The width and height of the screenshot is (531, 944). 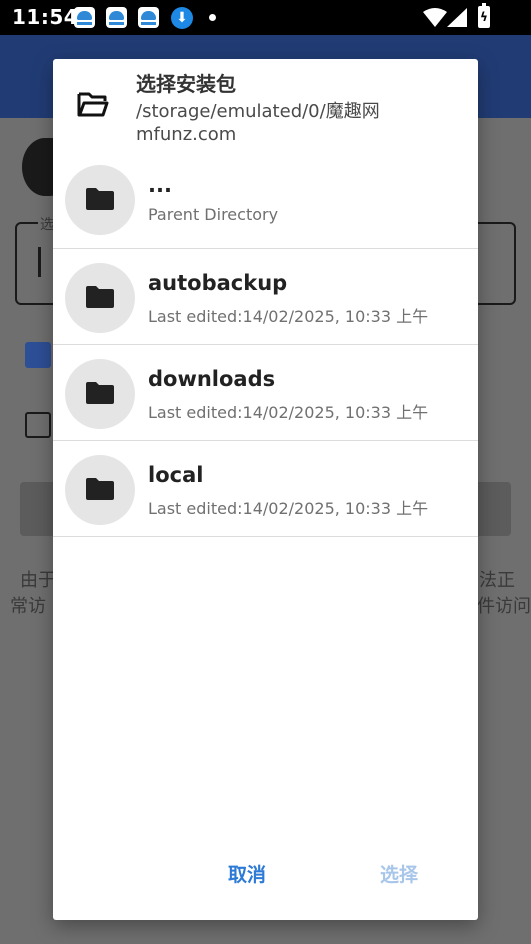 I want to click on select-button: 选择, so click(x=399, y=873).